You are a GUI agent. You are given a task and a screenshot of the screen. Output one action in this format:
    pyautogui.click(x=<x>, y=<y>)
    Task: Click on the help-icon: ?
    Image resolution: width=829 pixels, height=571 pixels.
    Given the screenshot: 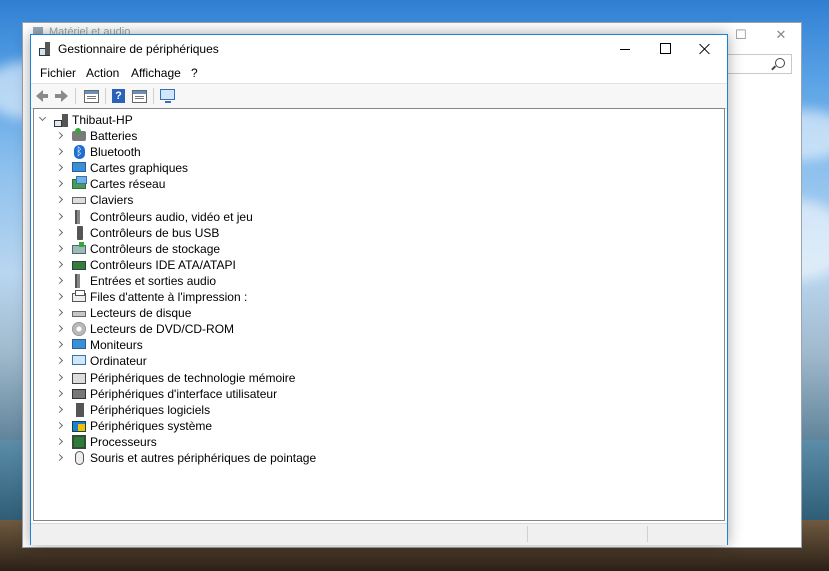 What is the action you would take?
    pyautogui.click(x=118, y=96)
    